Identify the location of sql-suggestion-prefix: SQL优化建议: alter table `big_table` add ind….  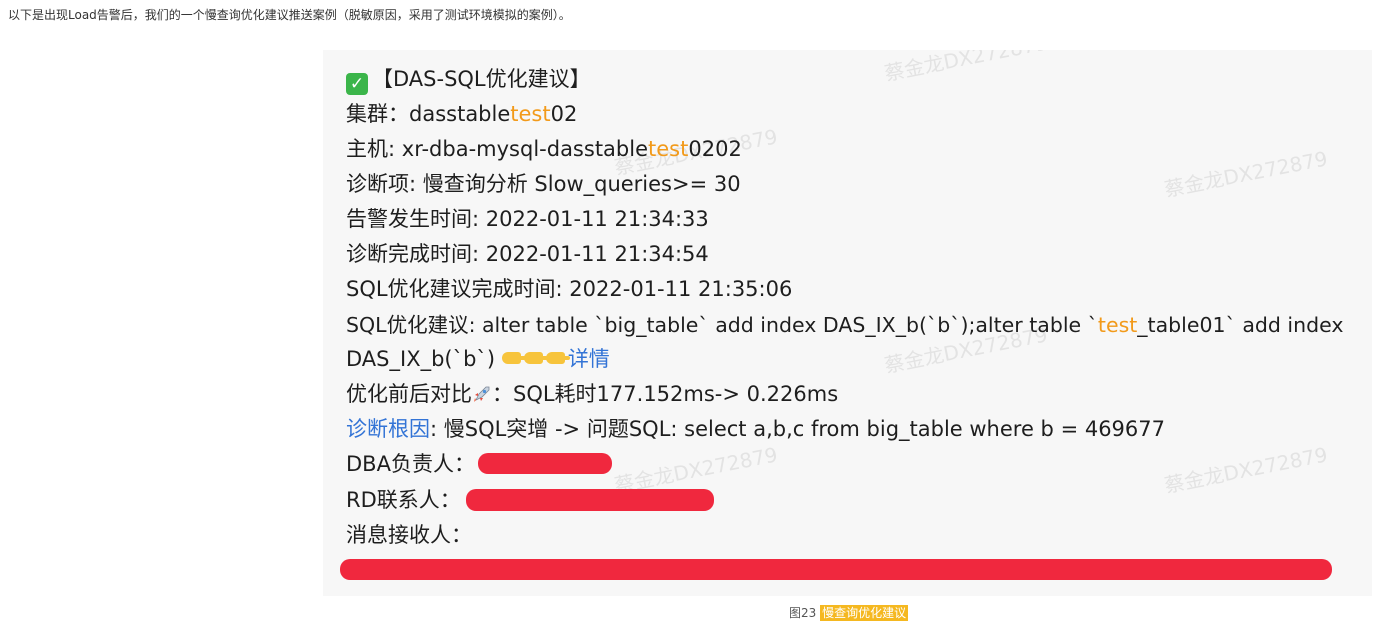
(722, 325).